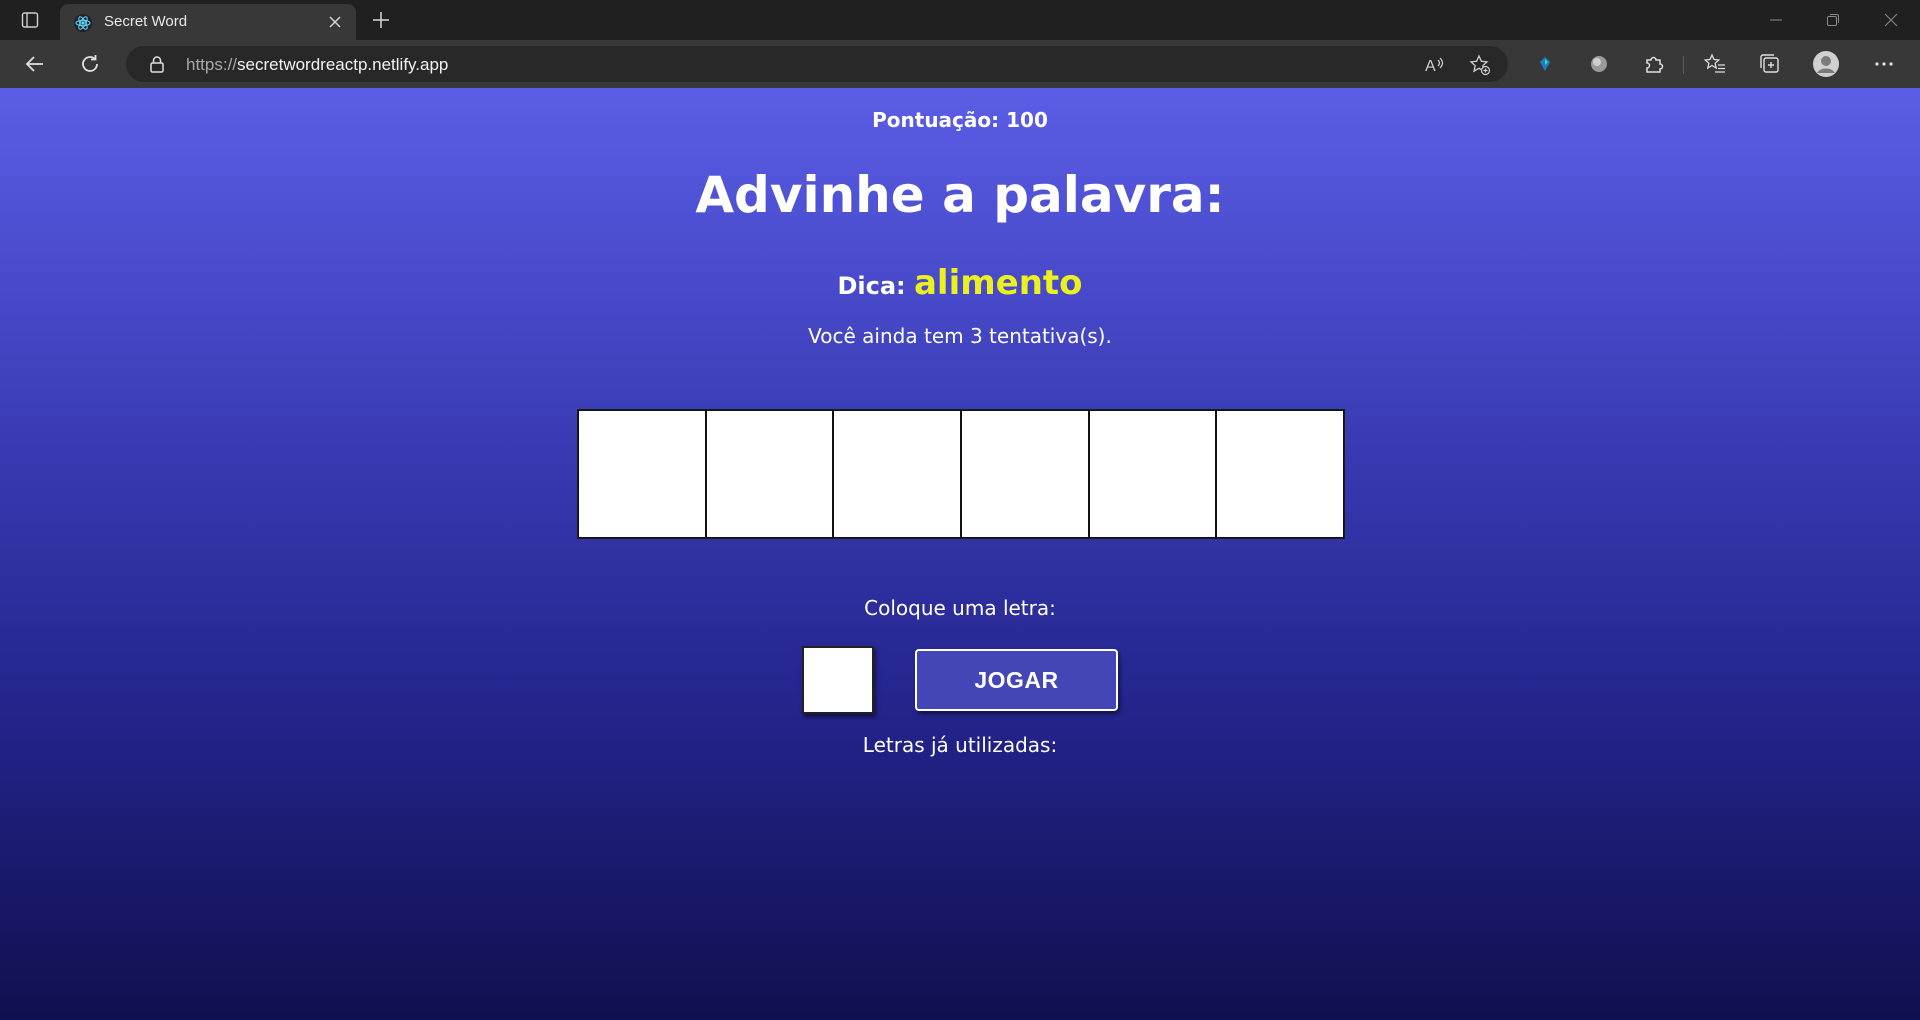 This screenshot has width=1920, height=1020. Describe the element at coordinates (1776, 20) in the screenshot. I see `minimize-icon` at that location.